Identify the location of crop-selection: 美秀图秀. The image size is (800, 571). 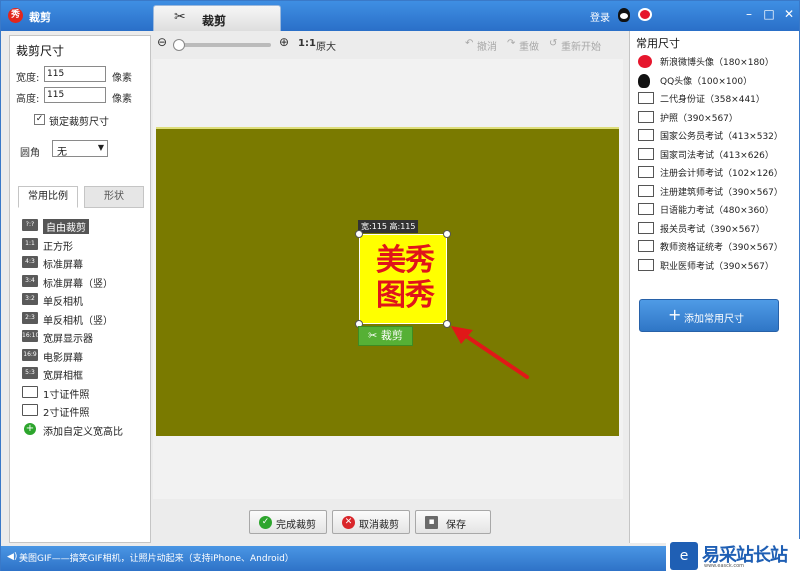
(403, 279).